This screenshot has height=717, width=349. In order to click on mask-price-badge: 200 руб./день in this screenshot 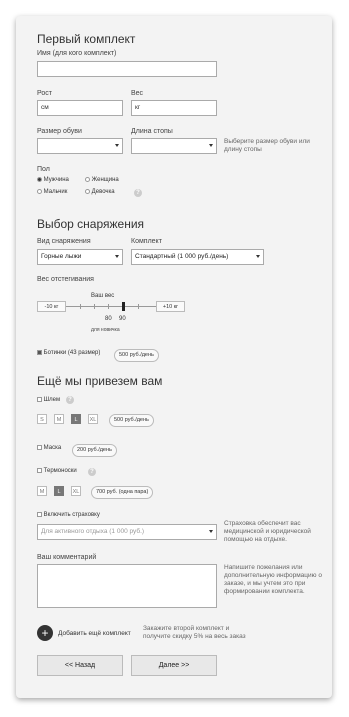, I will do `click(94, 450)`.